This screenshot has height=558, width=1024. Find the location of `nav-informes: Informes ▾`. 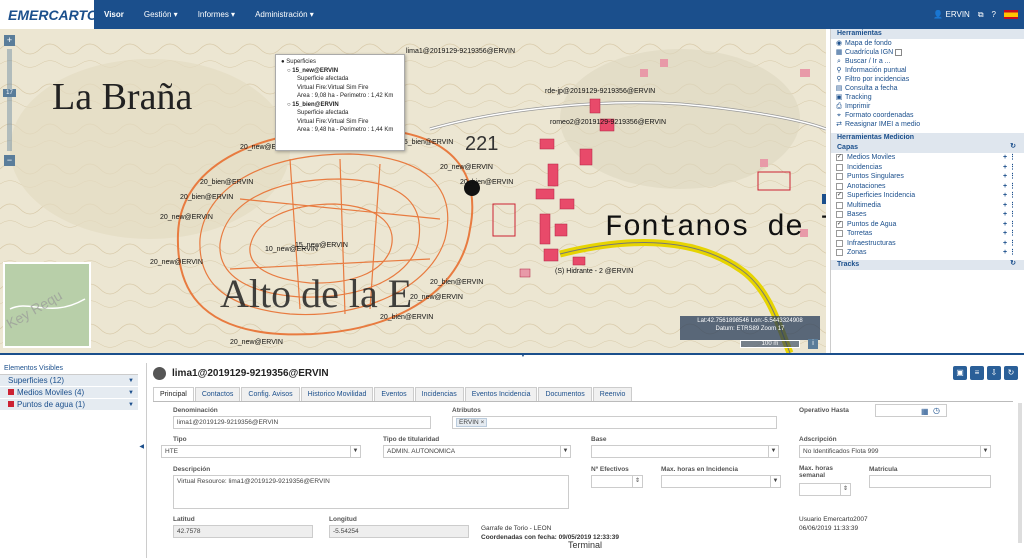

nav-informes: Informes ▾ is located at coordinates (216, 14).